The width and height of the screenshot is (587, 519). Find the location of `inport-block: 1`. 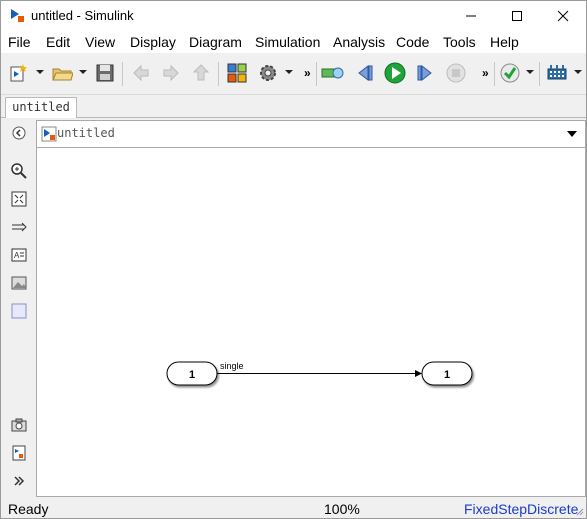

inport-block: 1 is located at coordinates (192, 373).